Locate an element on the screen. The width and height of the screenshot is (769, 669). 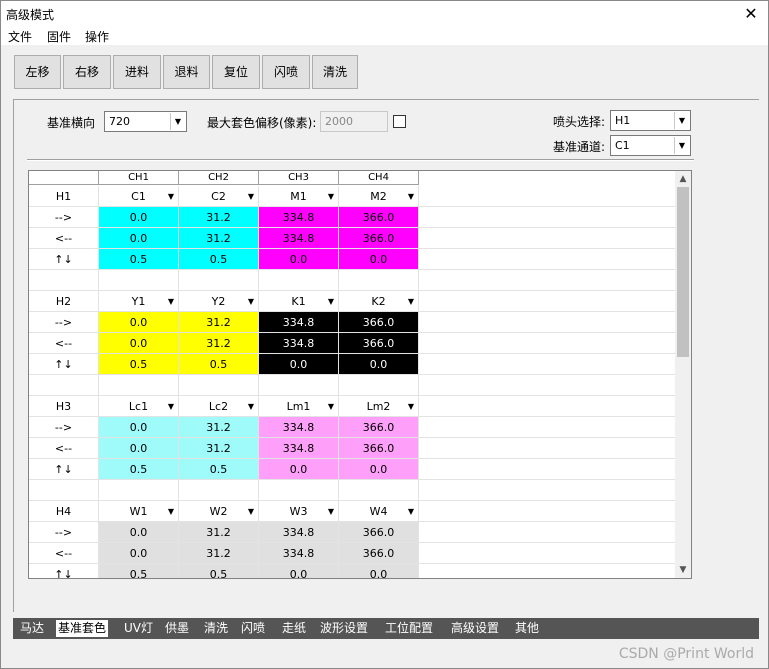
tab-9: 高级设置 is located at coordinates (475, 628).